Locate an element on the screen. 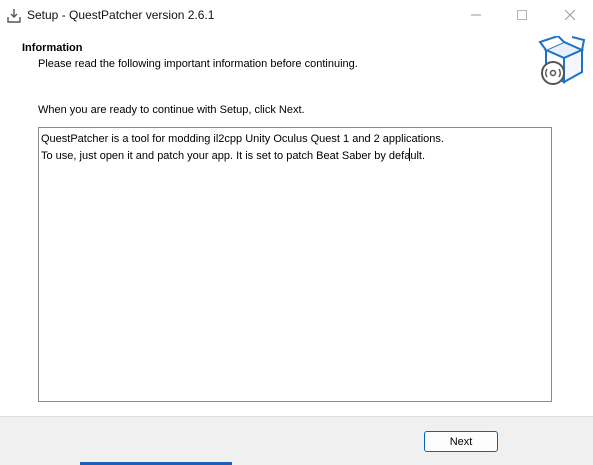 This screenshot has width=593, height=465. wizard-footer: Next is located at coordinates (296, 440).